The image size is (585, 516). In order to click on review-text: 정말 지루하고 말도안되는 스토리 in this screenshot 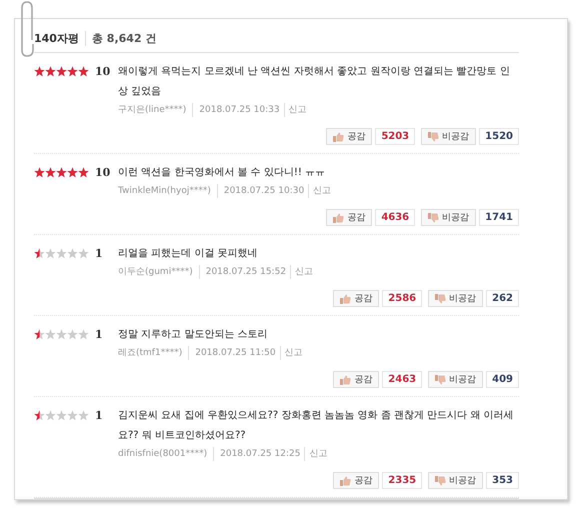, I will do `click(193, 335)`.